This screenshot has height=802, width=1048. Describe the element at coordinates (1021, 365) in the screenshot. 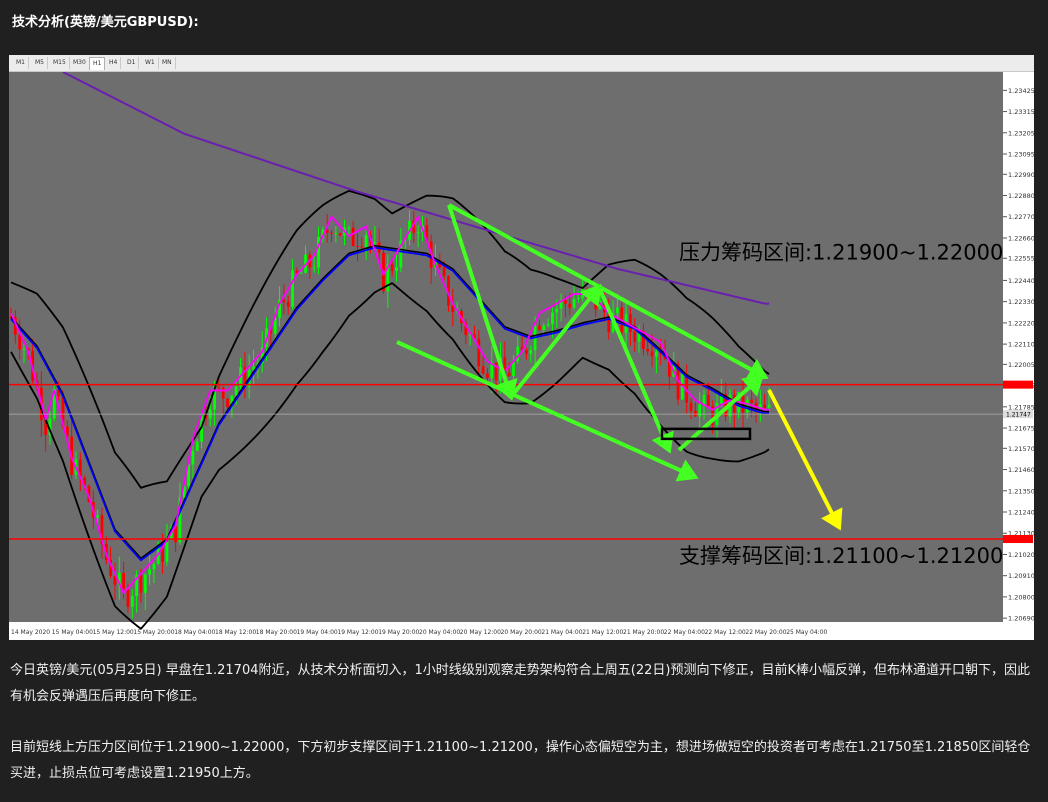

I see `y-tick-label: 1.22005` at that location.